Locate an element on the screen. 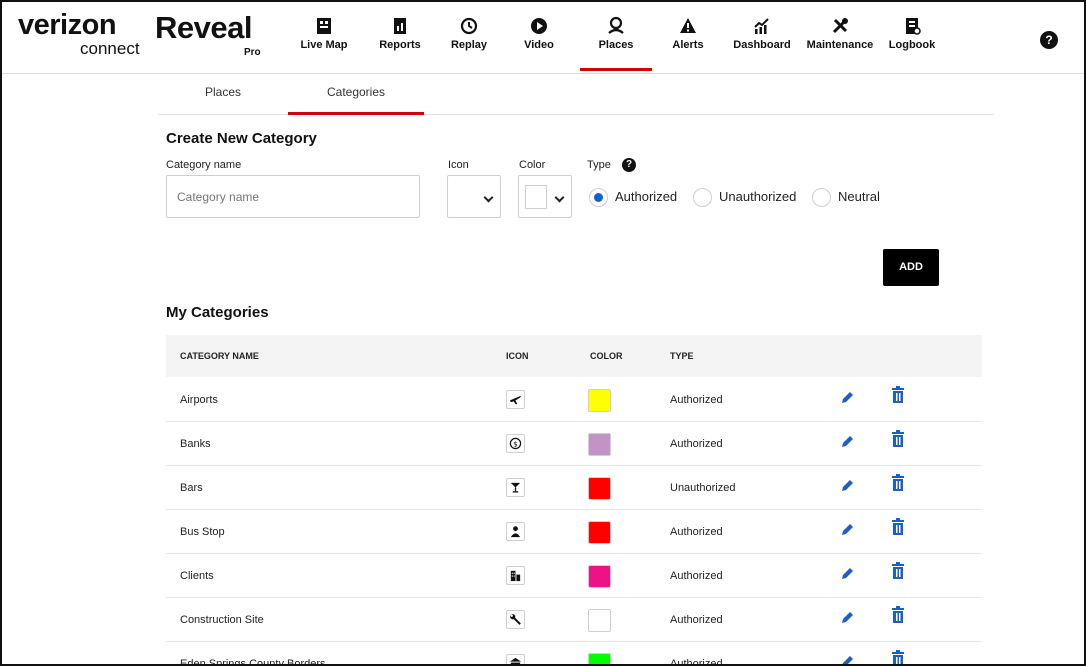 This screenshot has width=1086, height=666. dashboard-icon is located at coordinates (761, 26).